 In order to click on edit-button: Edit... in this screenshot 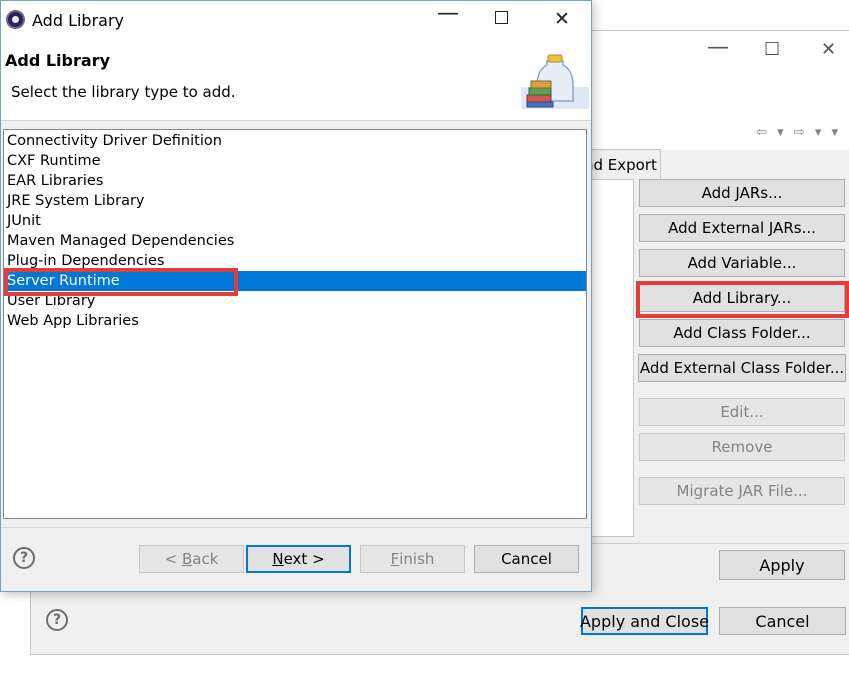, I will do `click(742, 412)`.